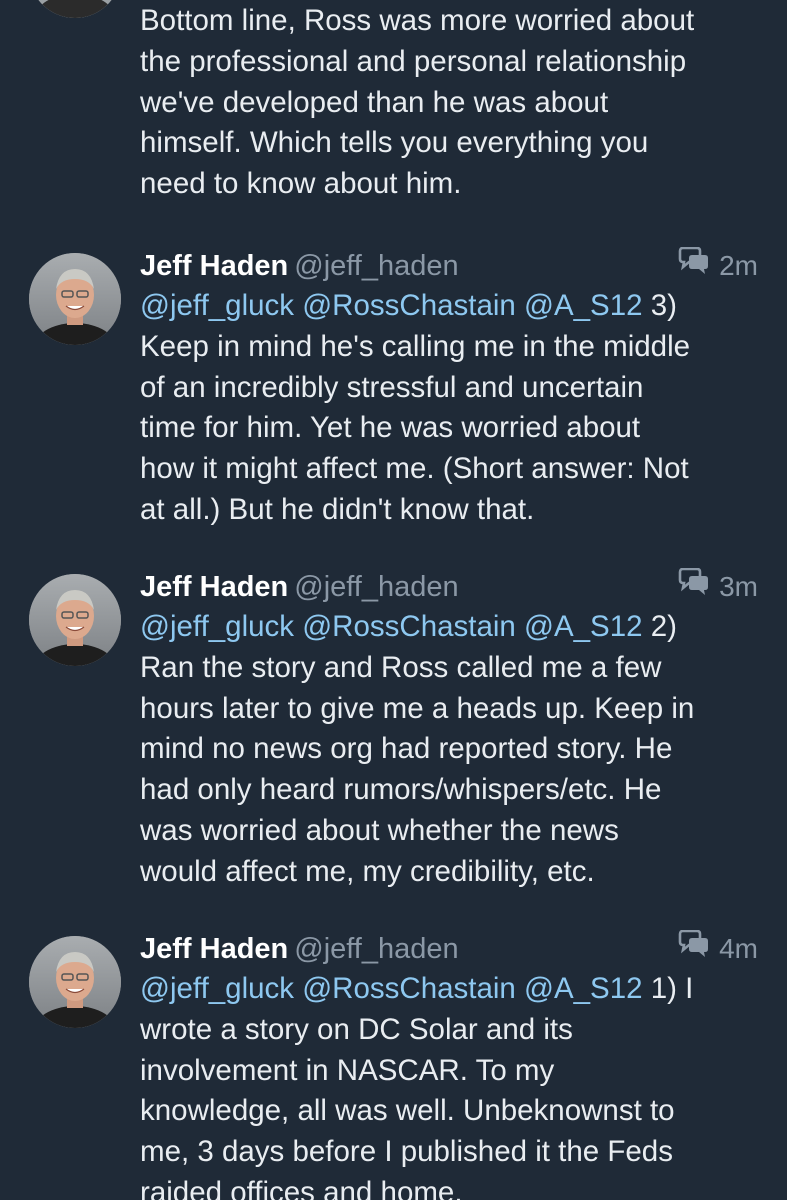 This screenshot has height=1200, width=787. Describe the element at coordinates (738, 586) in the screenshot. I see `tweet-time: 3m` at that location.